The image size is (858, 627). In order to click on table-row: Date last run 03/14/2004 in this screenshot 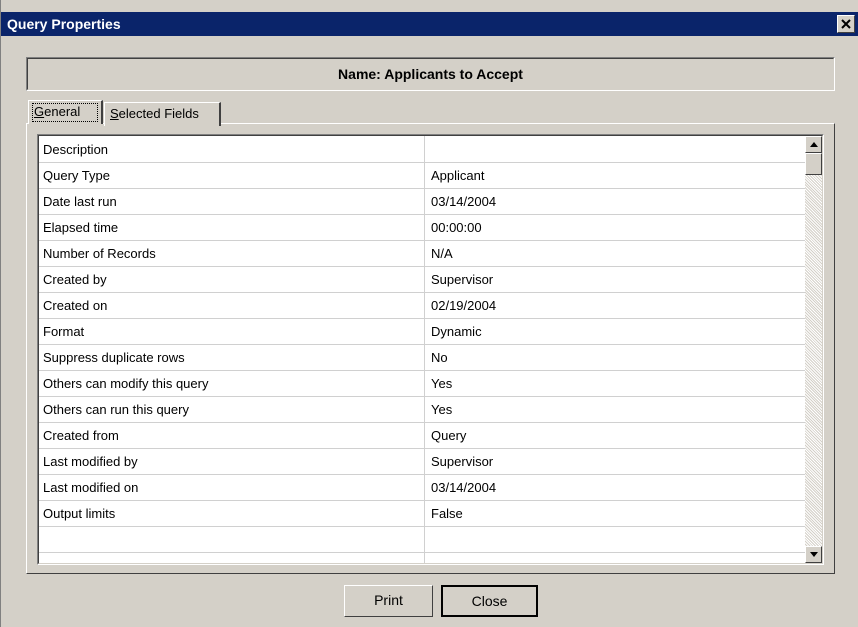, I will do `click(426, 202)`.